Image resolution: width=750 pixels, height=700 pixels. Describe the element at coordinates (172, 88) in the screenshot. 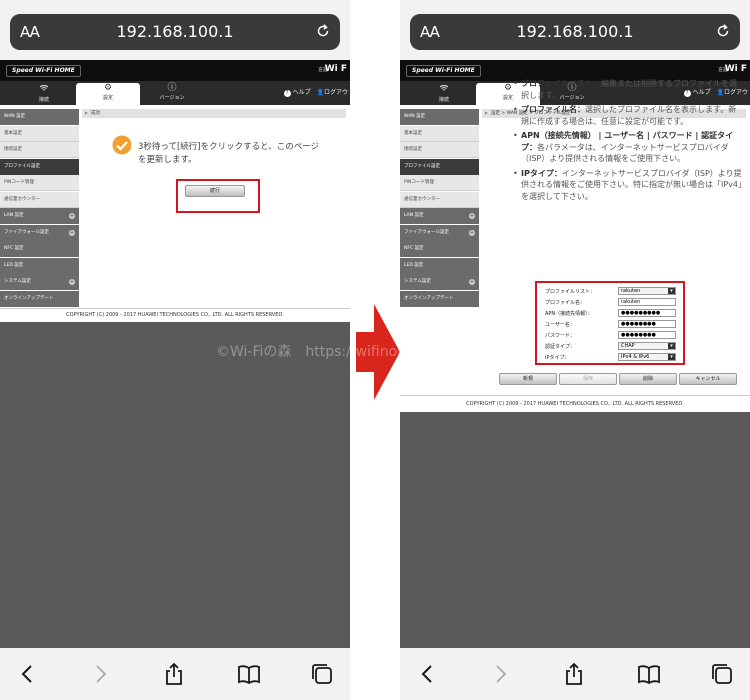

I see `info-icon: ⓘ` at that location.